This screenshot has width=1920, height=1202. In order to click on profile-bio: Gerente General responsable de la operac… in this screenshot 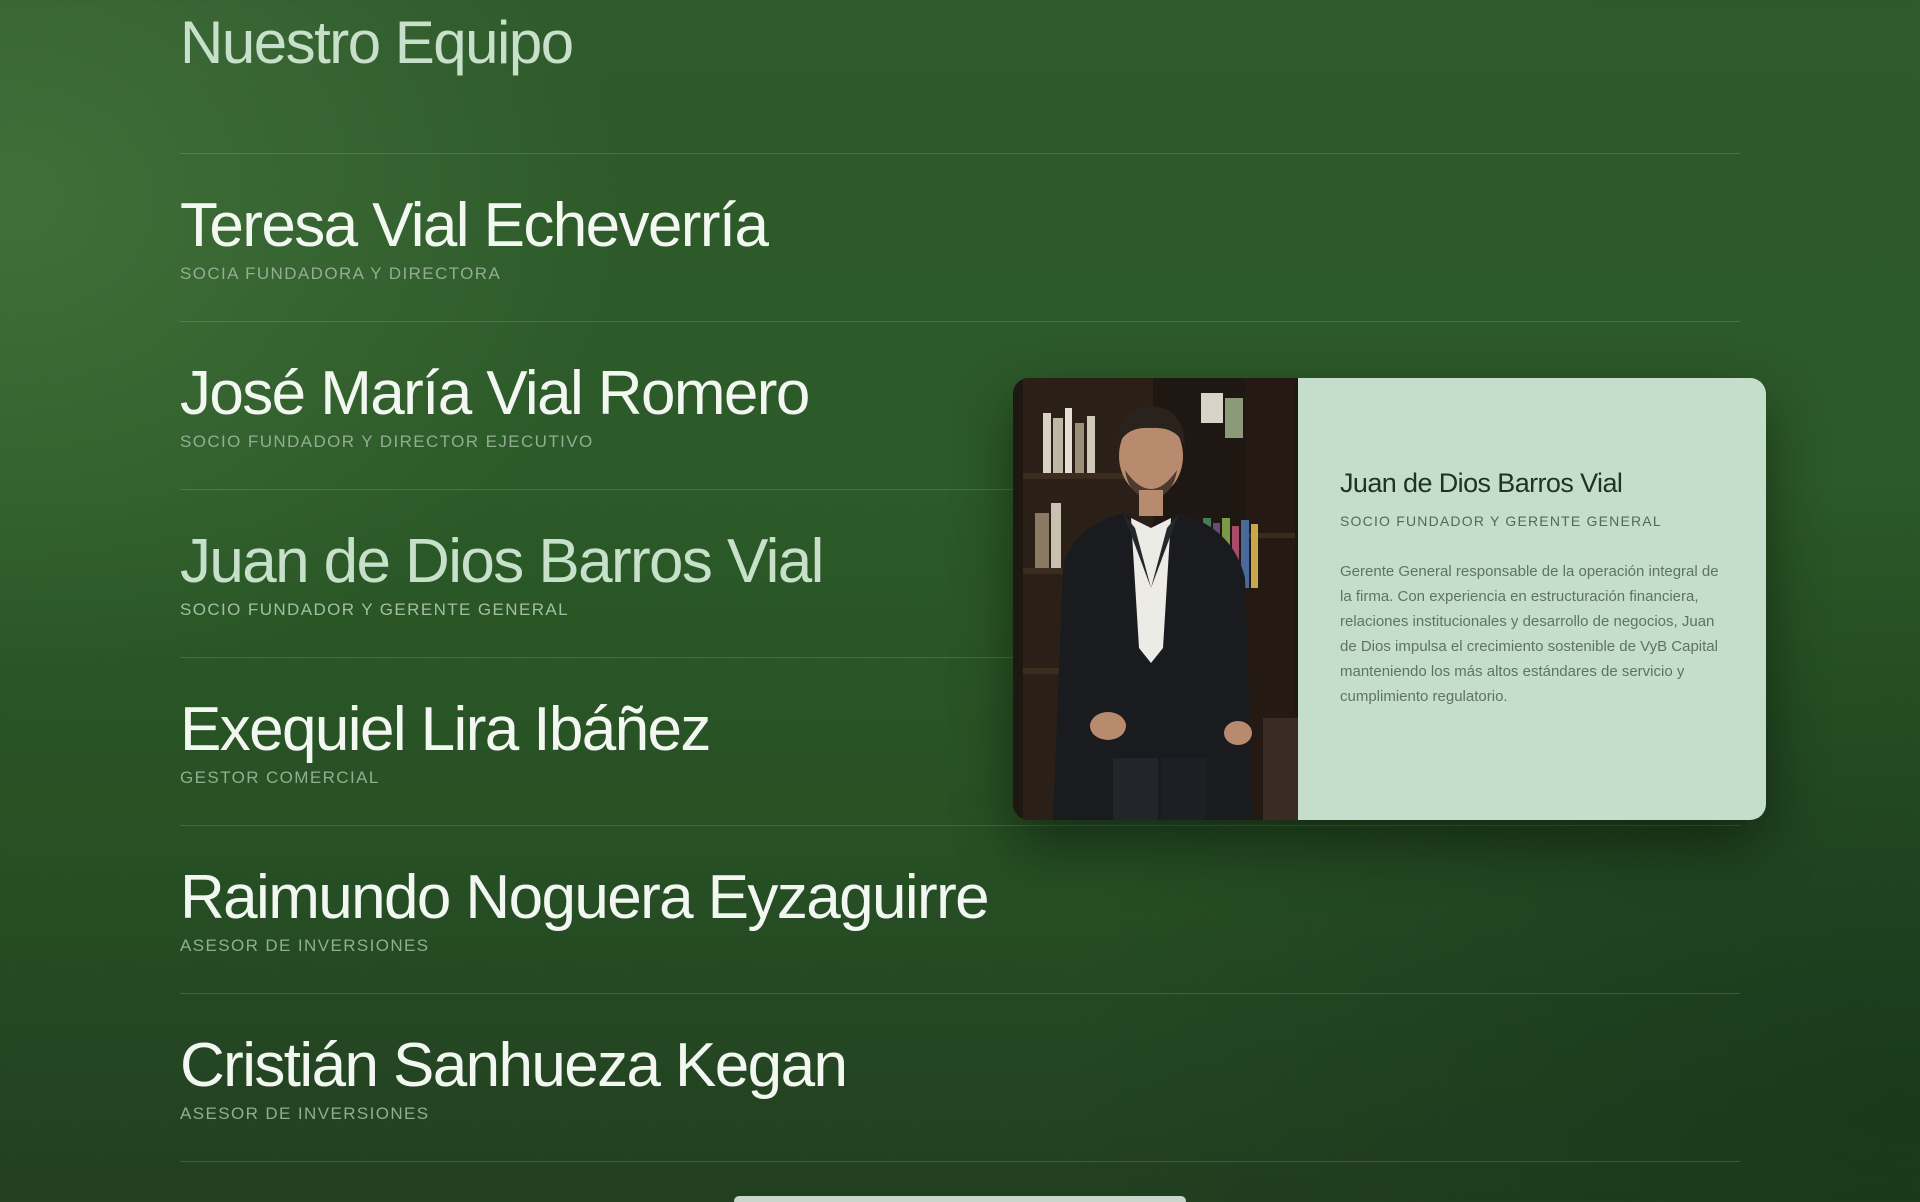, I will do `click(1529, 634)`.